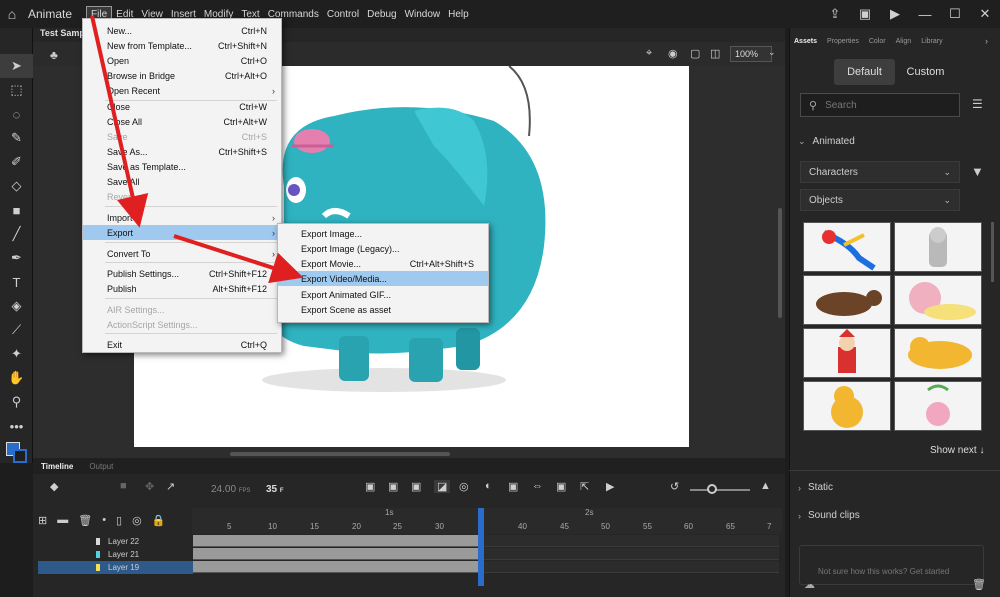  What do you see at coordinates (197, 149) in the screenshot?
I see `annotation-arrows` at bounding box center [197, 149].